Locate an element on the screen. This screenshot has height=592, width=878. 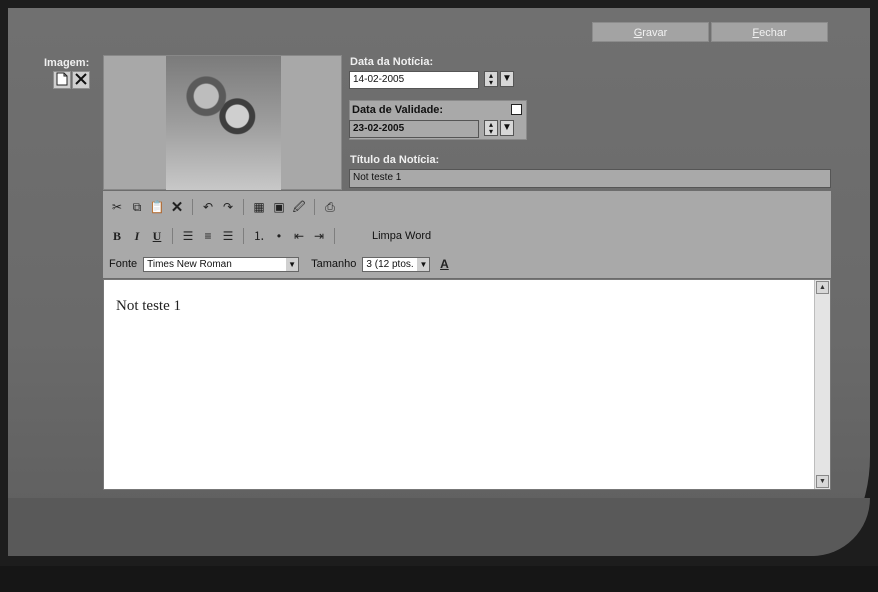
editor-content: Not teste 1 is located at coordinates (148, 306).